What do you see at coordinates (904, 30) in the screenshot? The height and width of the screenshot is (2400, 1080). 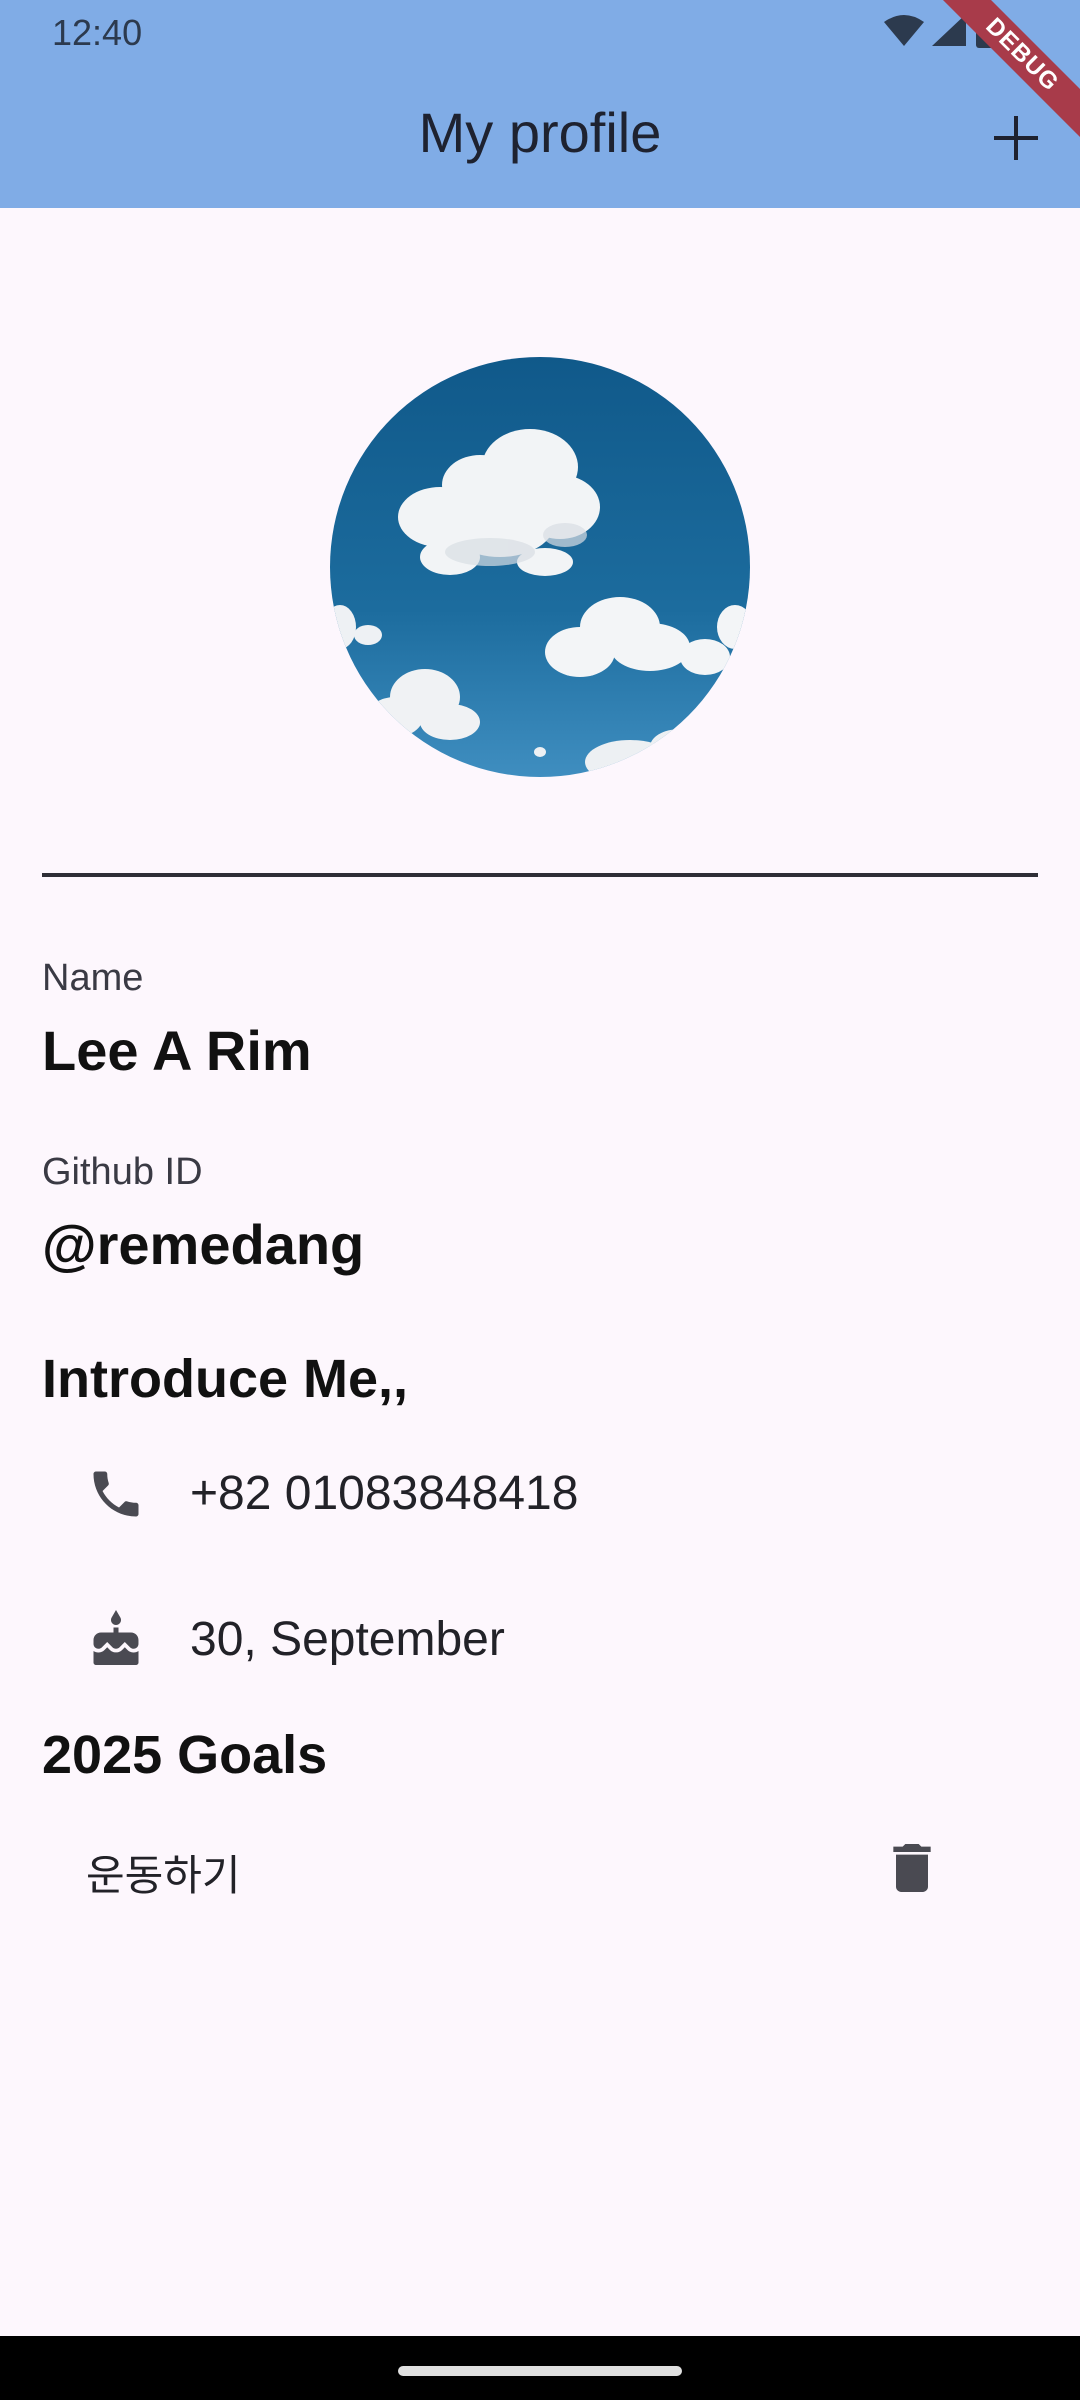 I see `wifi-icon` at bounding box center [904, 30].